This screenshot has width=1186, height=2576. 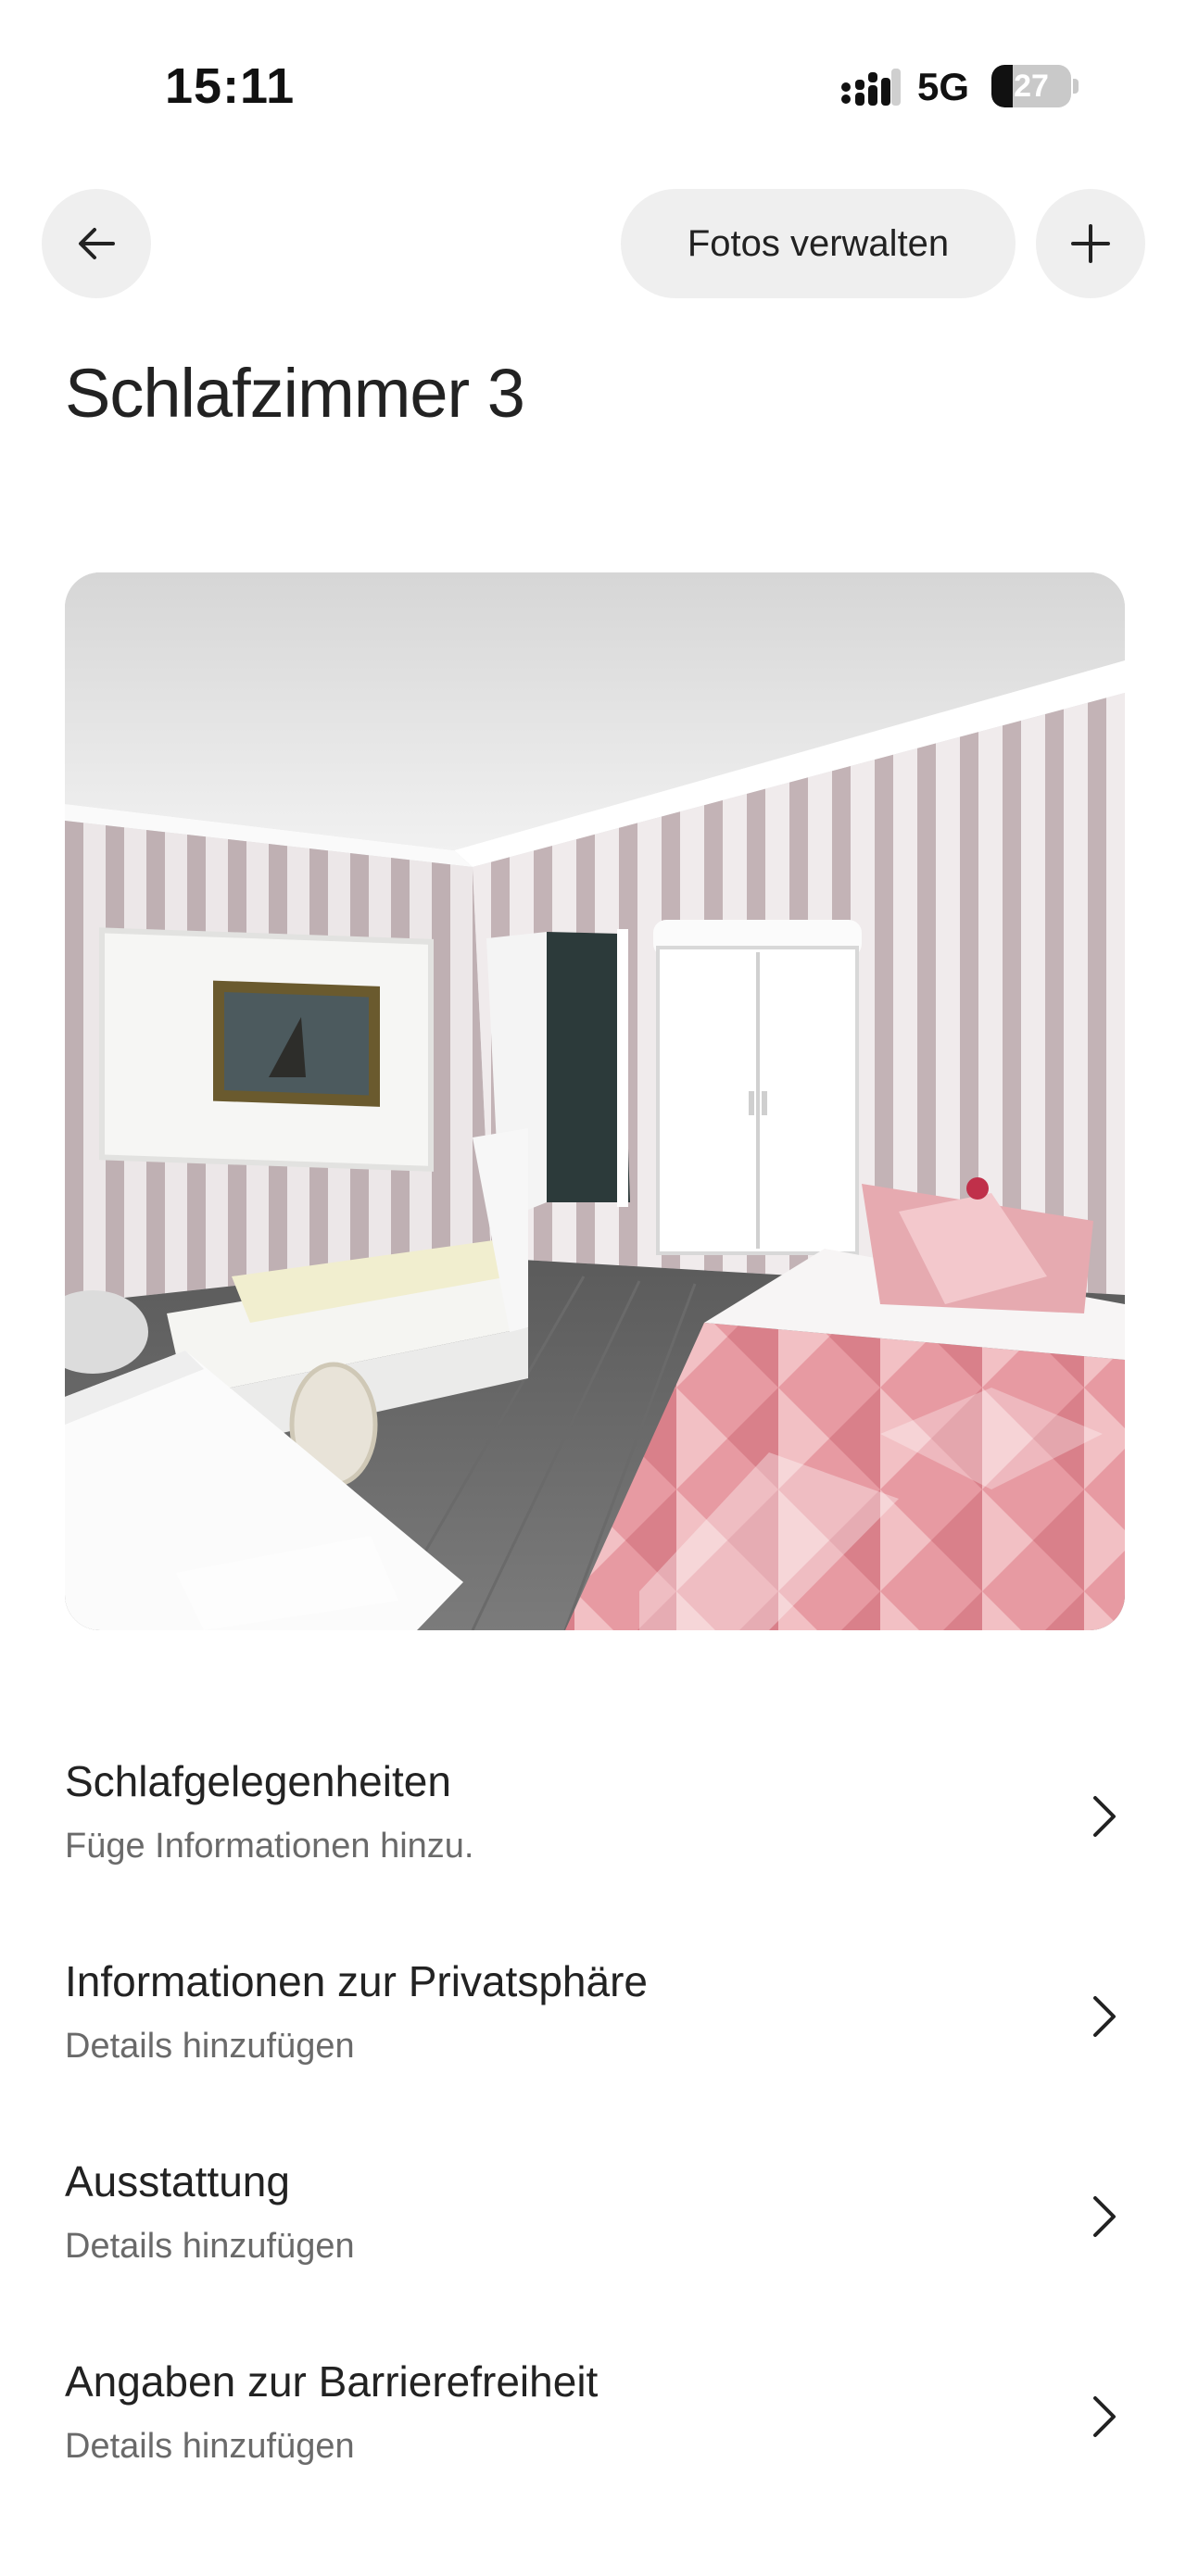 I want to click on page-title: Schlafzimmer 3, so click(x=295, y=393).